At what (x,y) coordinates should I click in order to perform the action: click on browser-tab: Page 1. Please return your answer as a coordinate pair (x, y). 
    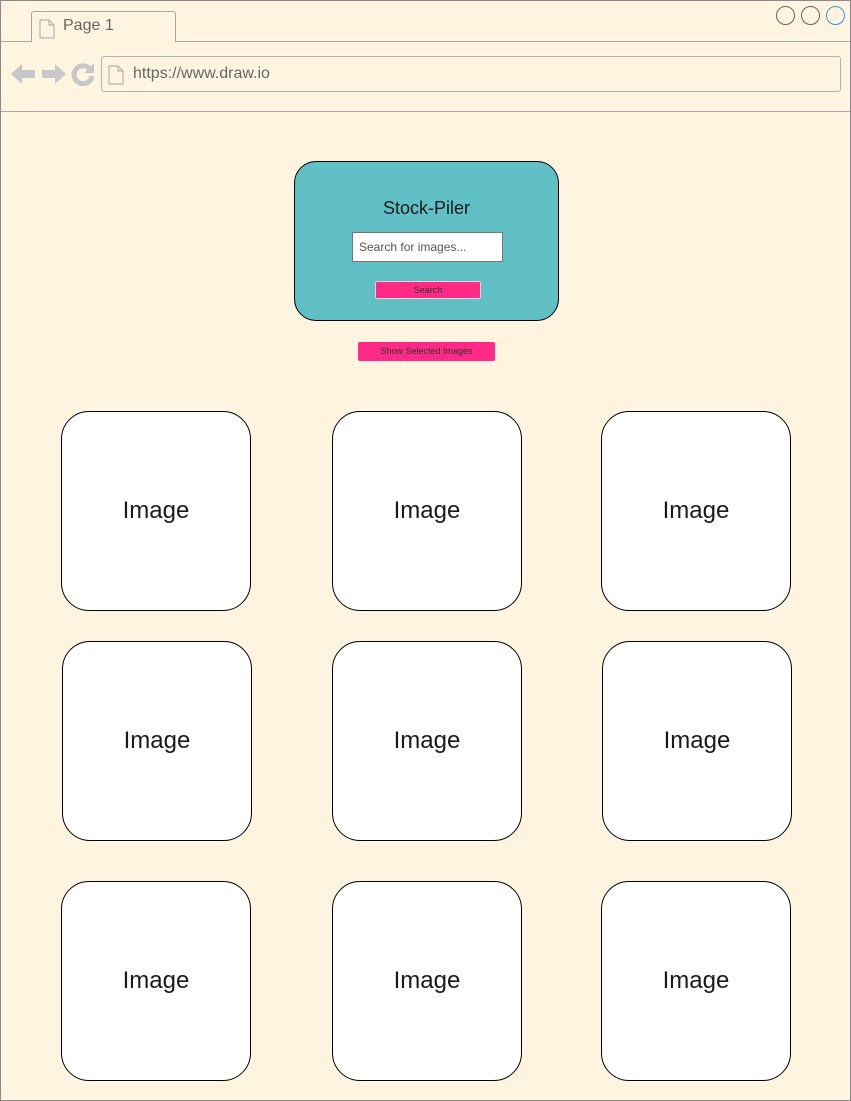
    Looking at the image, I should click on (103, 26).